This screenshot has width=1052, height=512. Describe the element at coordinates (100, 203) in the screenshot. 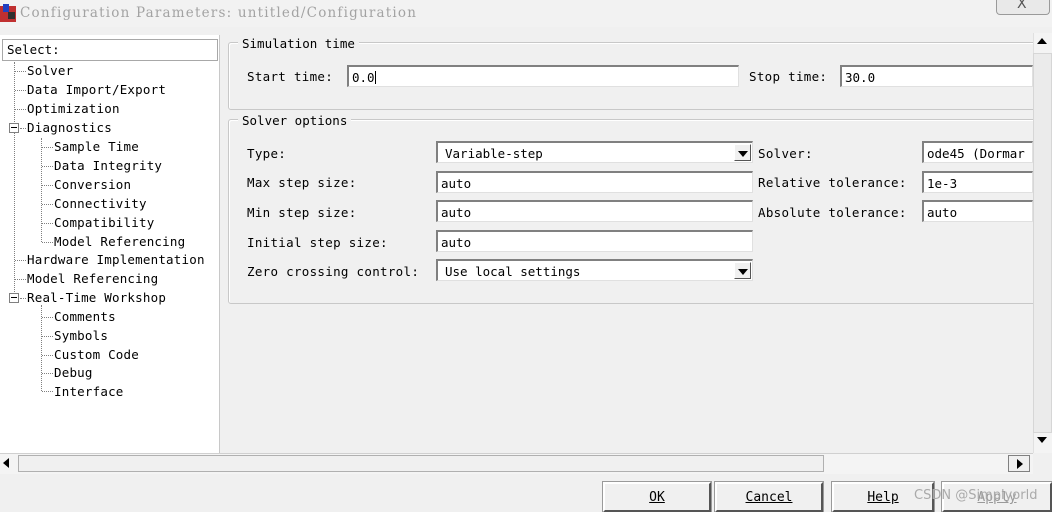

I see `tree-item-connectivity: Connectivity` at that location.